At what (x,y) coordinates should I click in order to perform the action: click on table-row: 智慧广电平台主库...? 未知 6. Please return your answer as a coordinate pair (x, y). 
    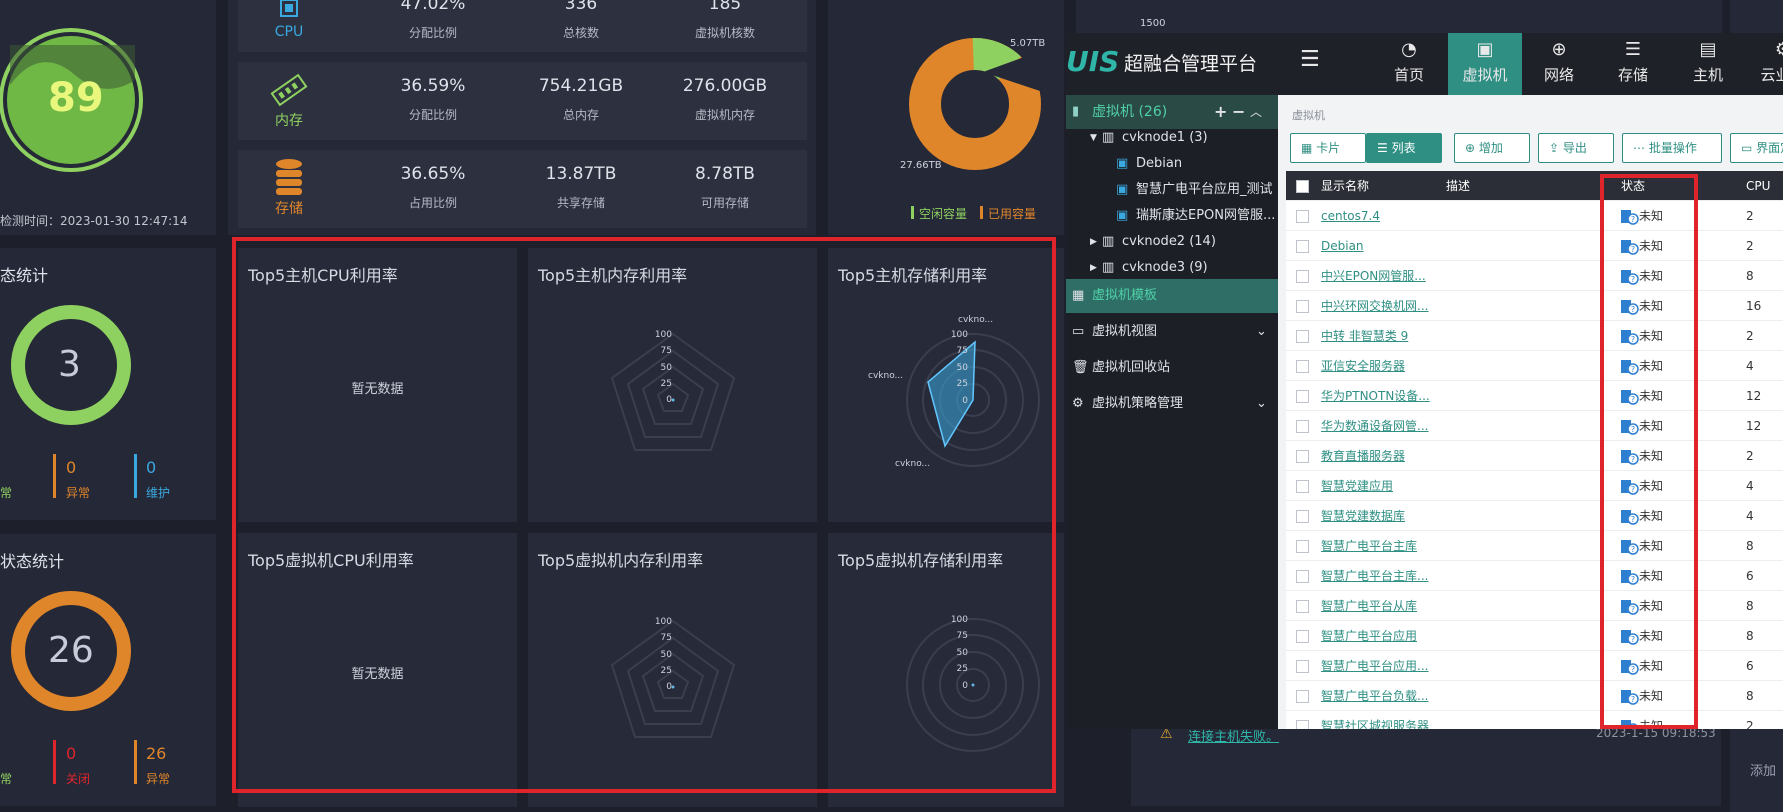
    Looking at the image, I should click on (1534, 576).